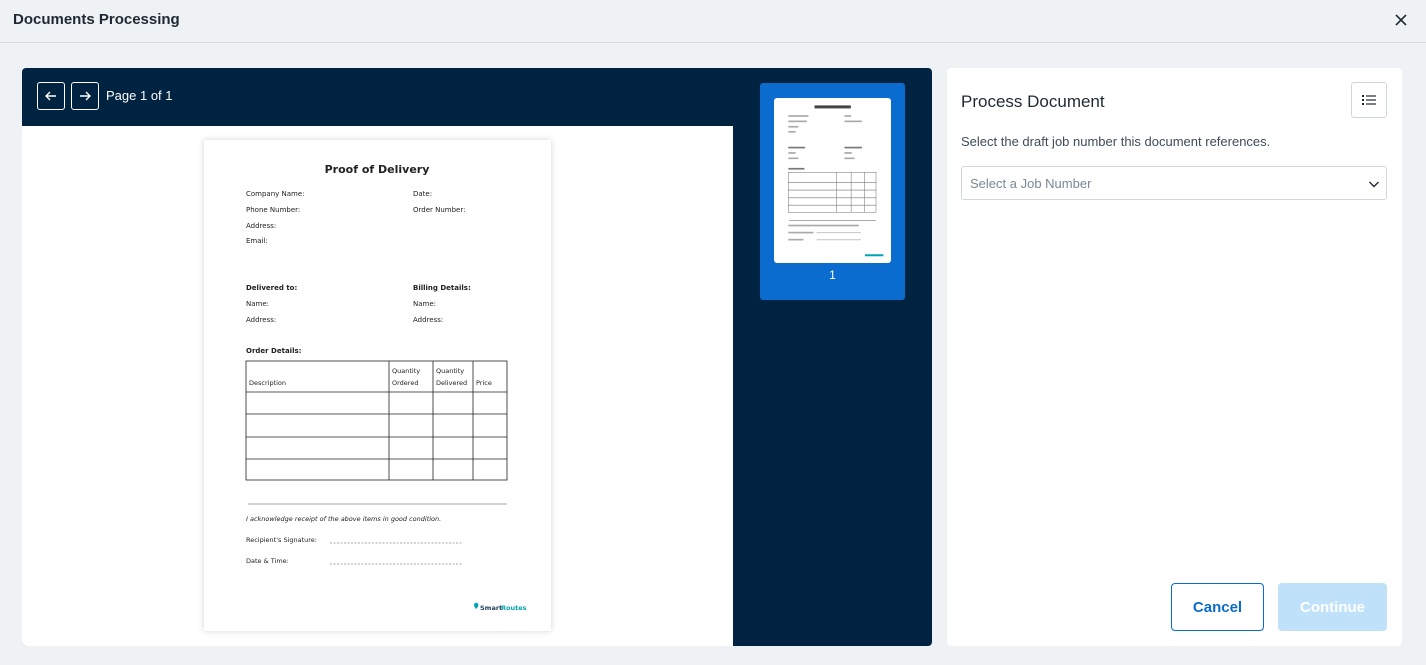  Describe the element at coordinates (1217, 607) in the screenshot. I see `cancel-button: Cancel` at that location.